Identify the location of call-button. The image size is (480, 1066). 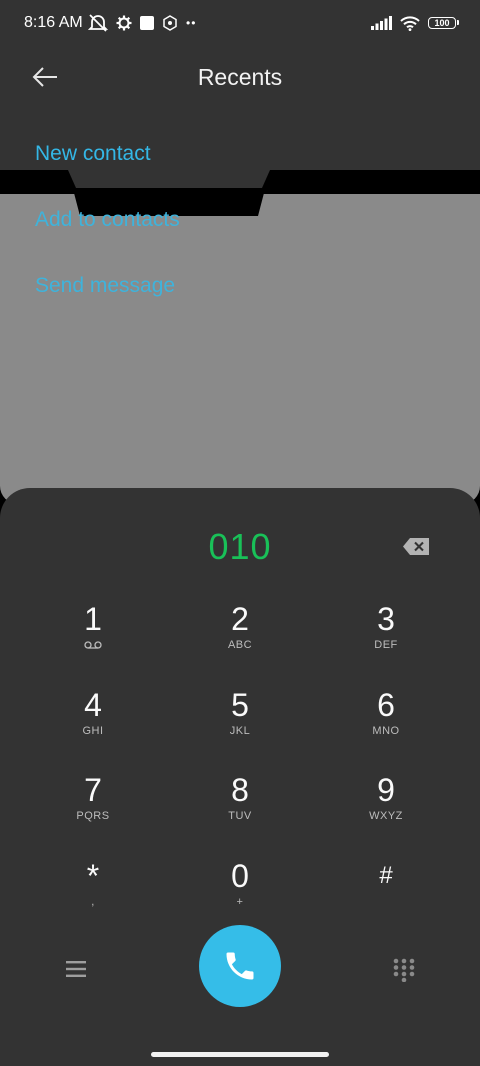
(240, 966).